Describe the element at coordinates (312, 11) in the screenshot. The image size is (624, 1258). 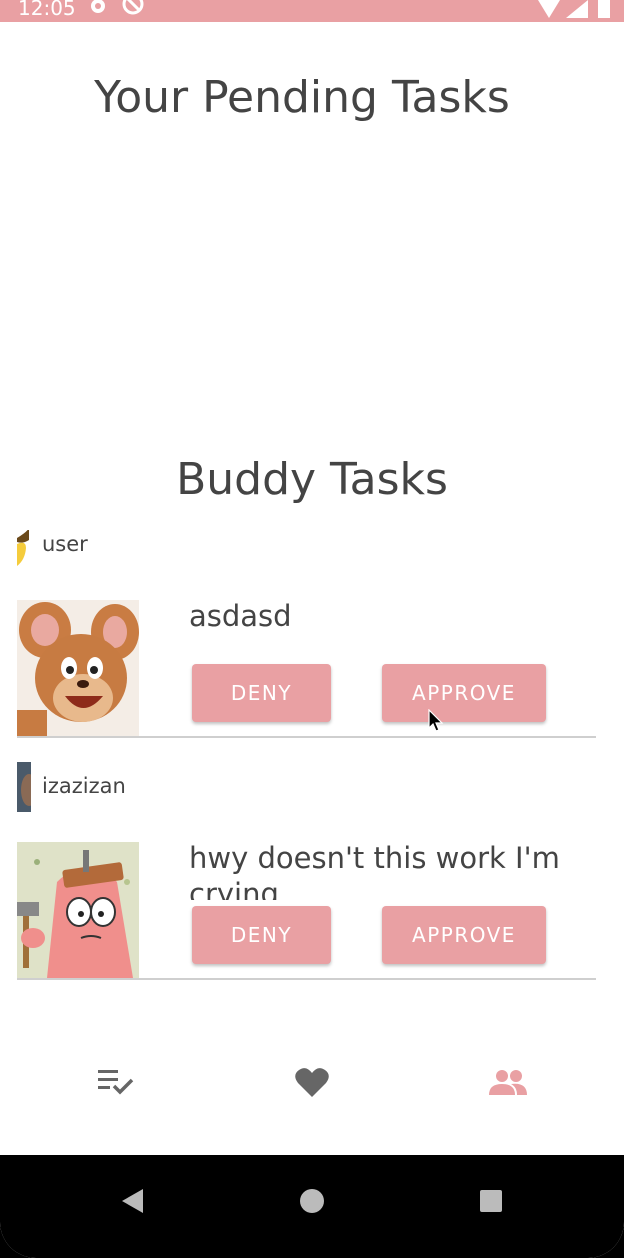
I see `status-bar: 12:05` at that location.